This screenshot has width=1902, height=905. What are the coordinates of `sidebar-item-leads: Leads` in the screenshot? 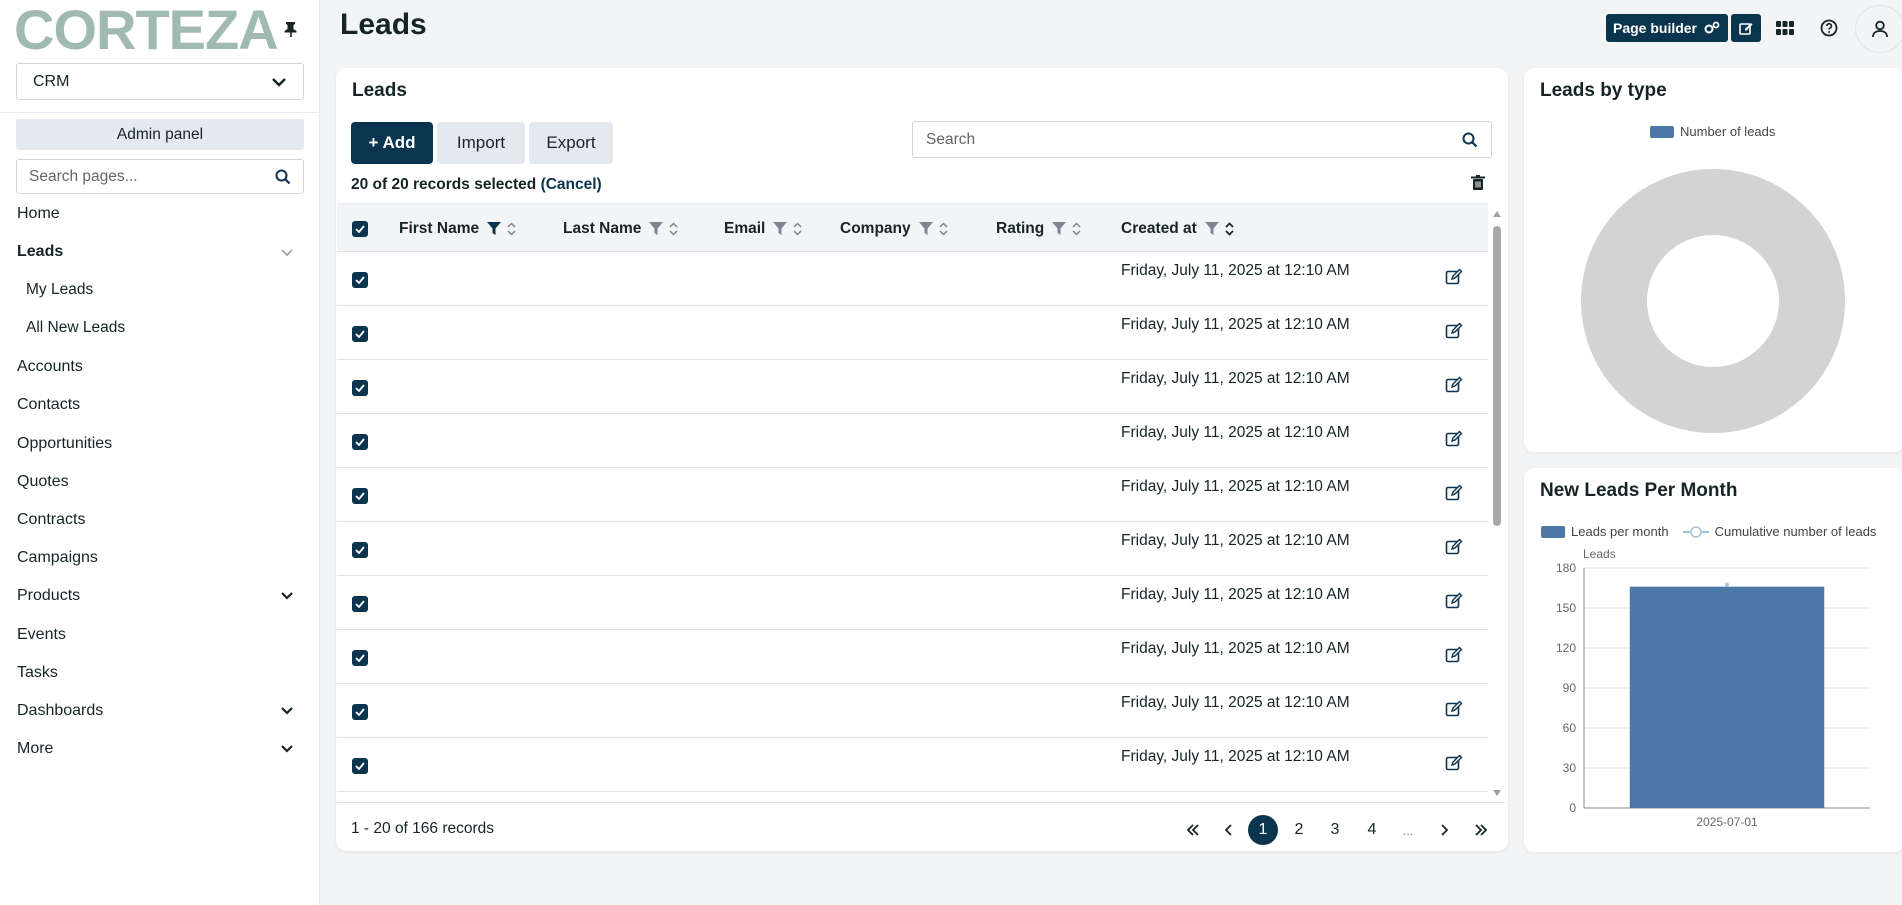 It's located at (162, 252).